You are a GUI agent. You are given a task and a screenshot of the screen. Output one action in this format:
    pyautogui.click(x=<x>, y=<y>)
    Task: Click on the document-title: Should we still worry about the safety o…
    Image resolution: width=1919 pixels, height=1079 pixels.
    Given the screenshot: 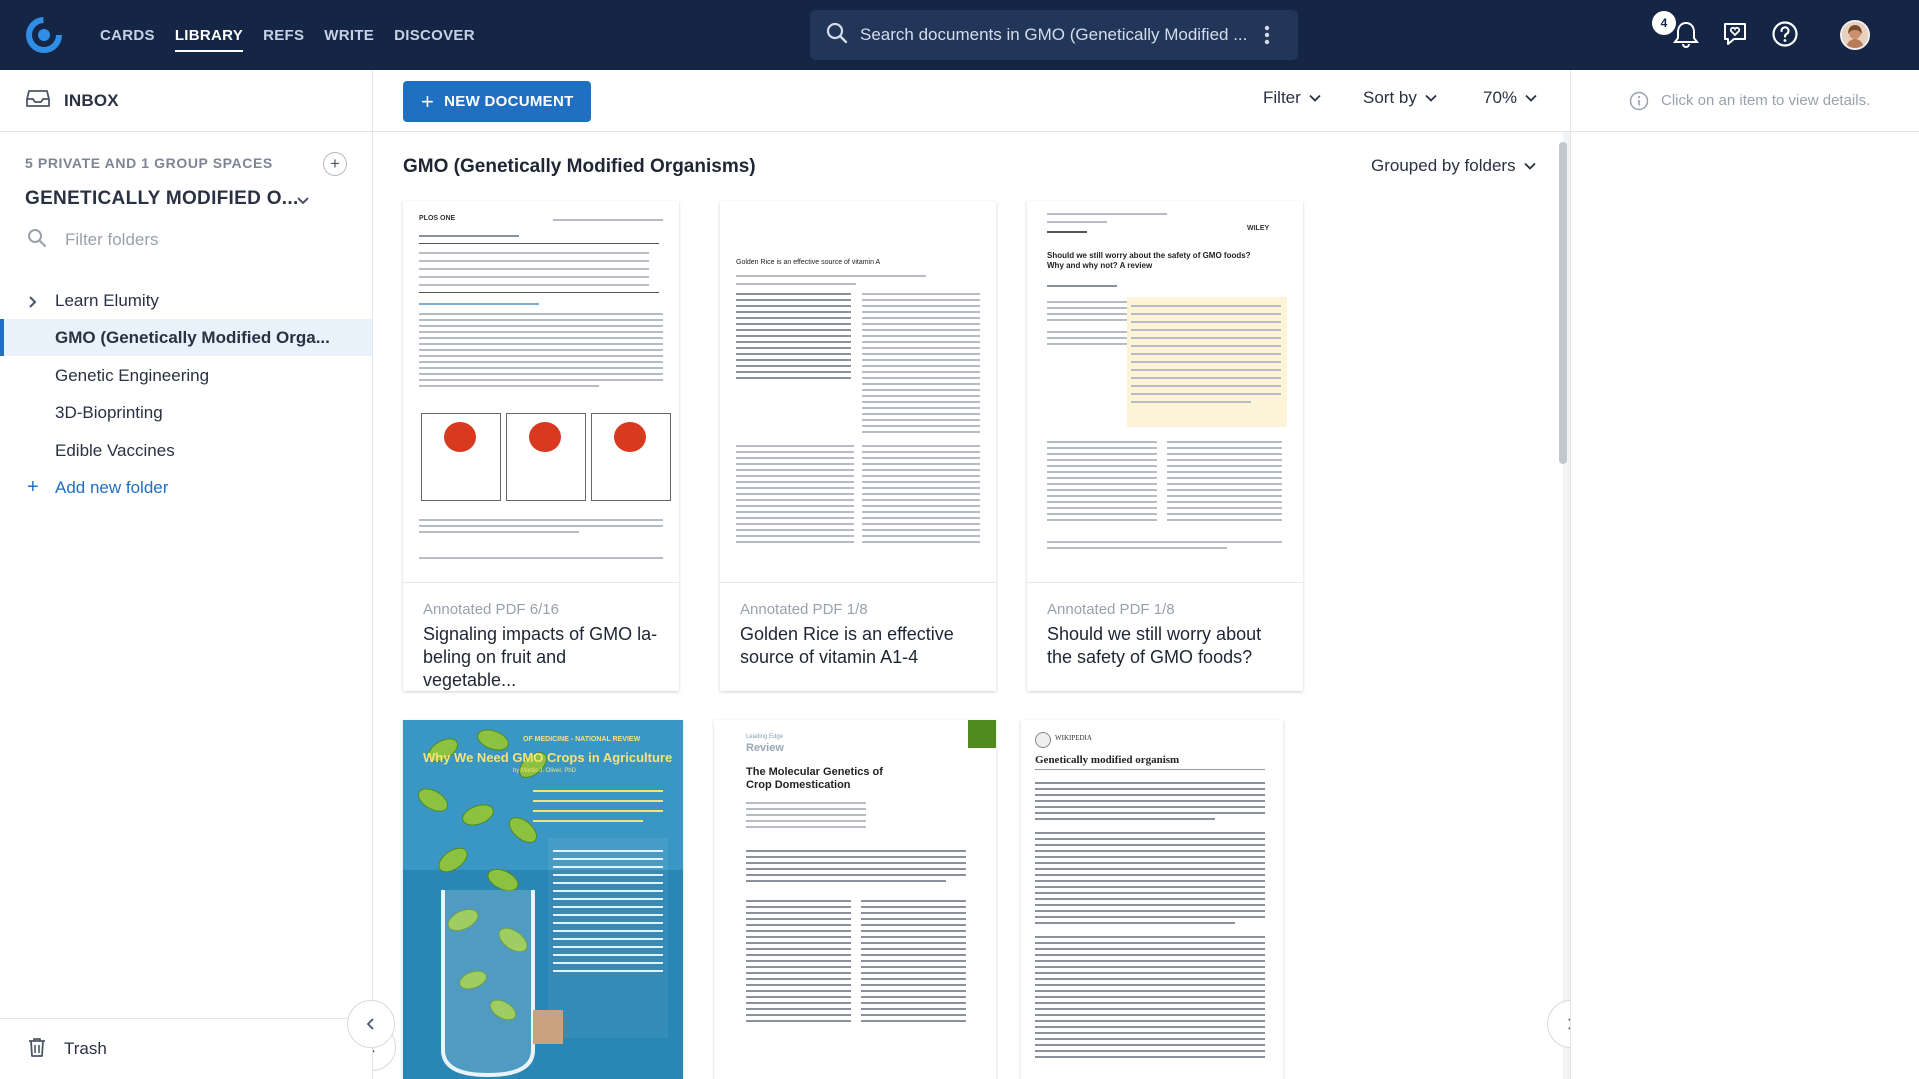 What is the action you would take?
    pyautogui.click(x=1154, y=645)
    